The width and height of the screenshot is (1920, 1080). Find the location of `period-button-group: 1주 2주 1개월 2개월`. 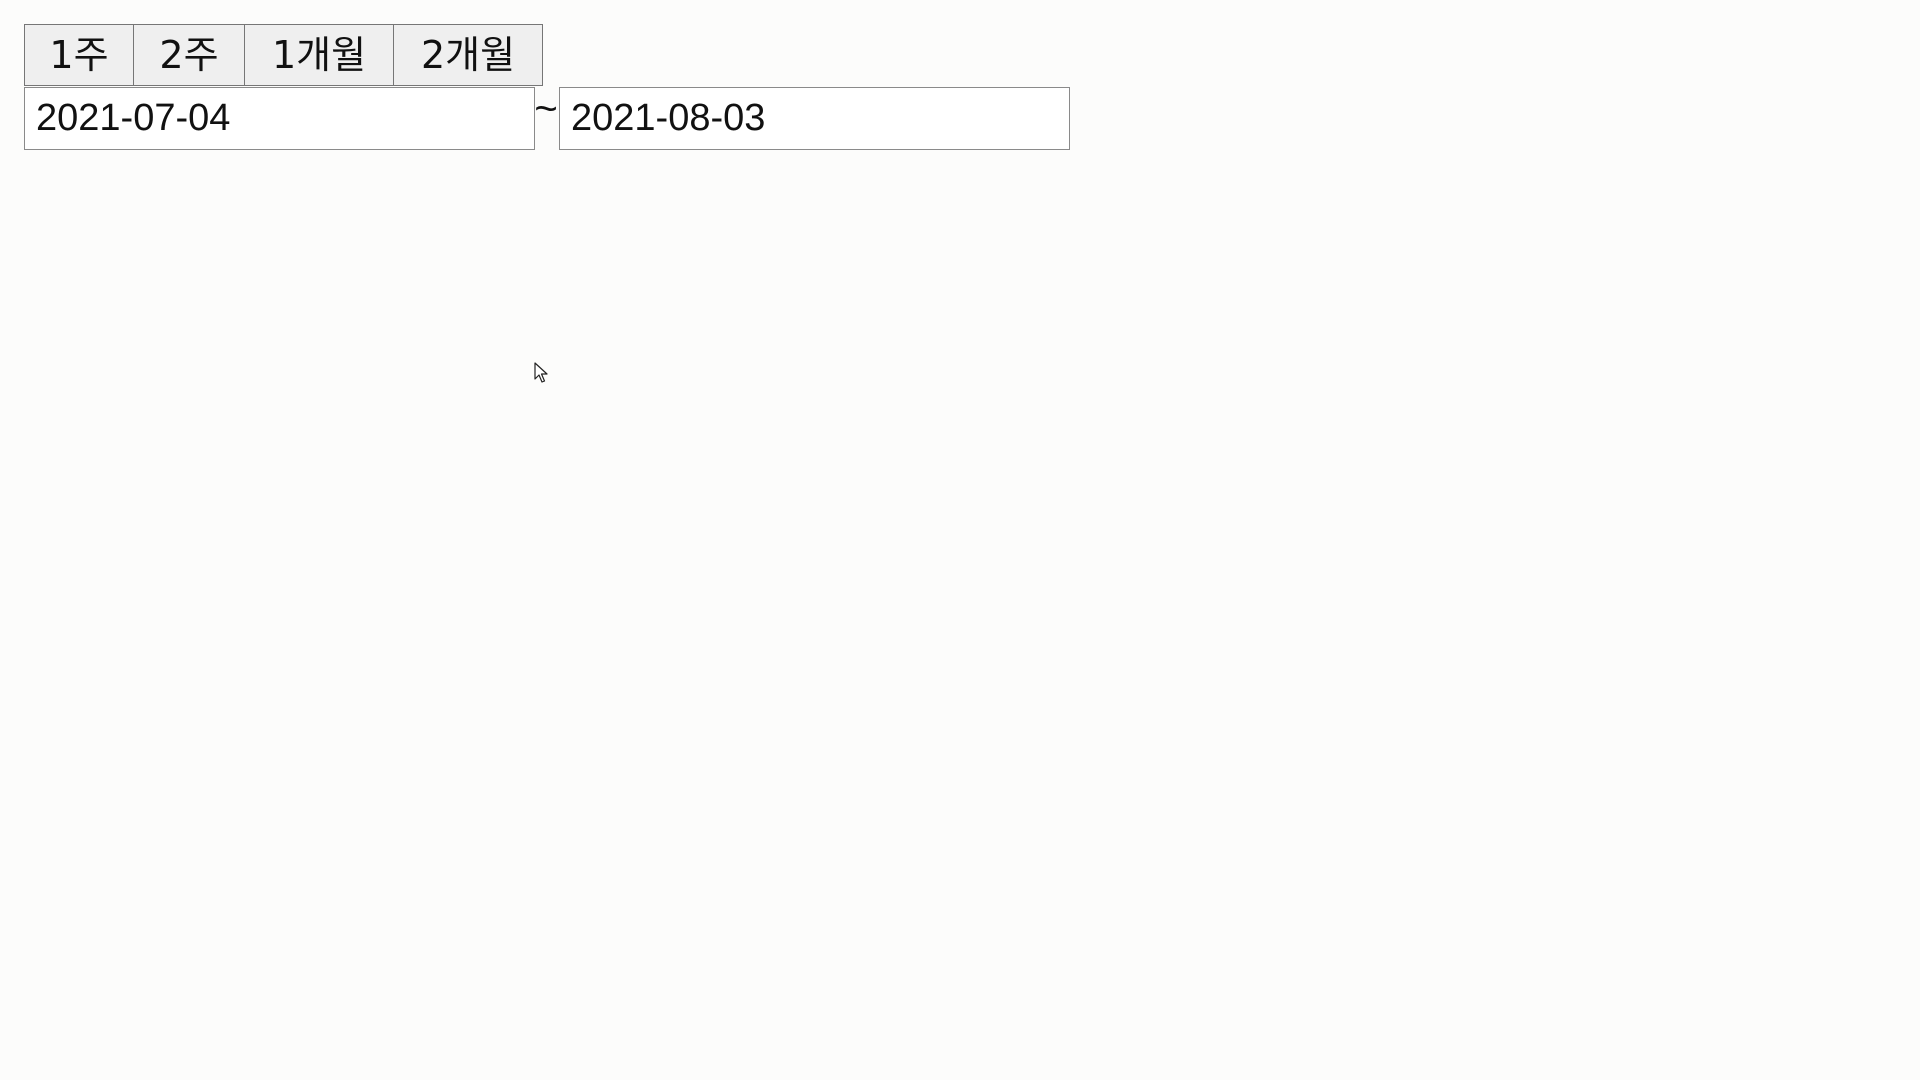

period-button-group: 1주 2주 1개월 2개월 is located at coordinates (283, 55).